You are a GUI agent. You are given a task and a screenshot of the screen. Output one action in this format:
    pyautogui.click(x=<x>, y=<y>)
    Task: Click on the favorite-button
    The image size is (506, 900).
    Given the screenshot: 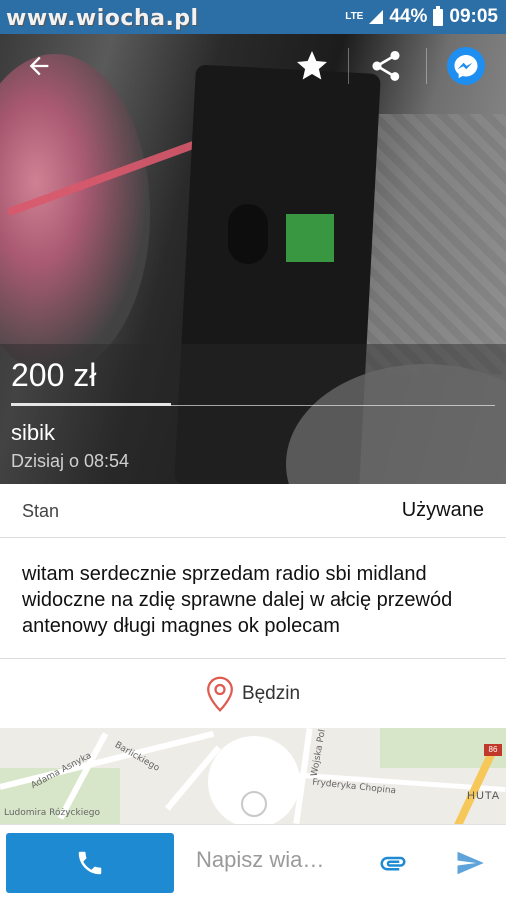 What is the action you would take?
    pyautogui.click(x=312, y=66)
    